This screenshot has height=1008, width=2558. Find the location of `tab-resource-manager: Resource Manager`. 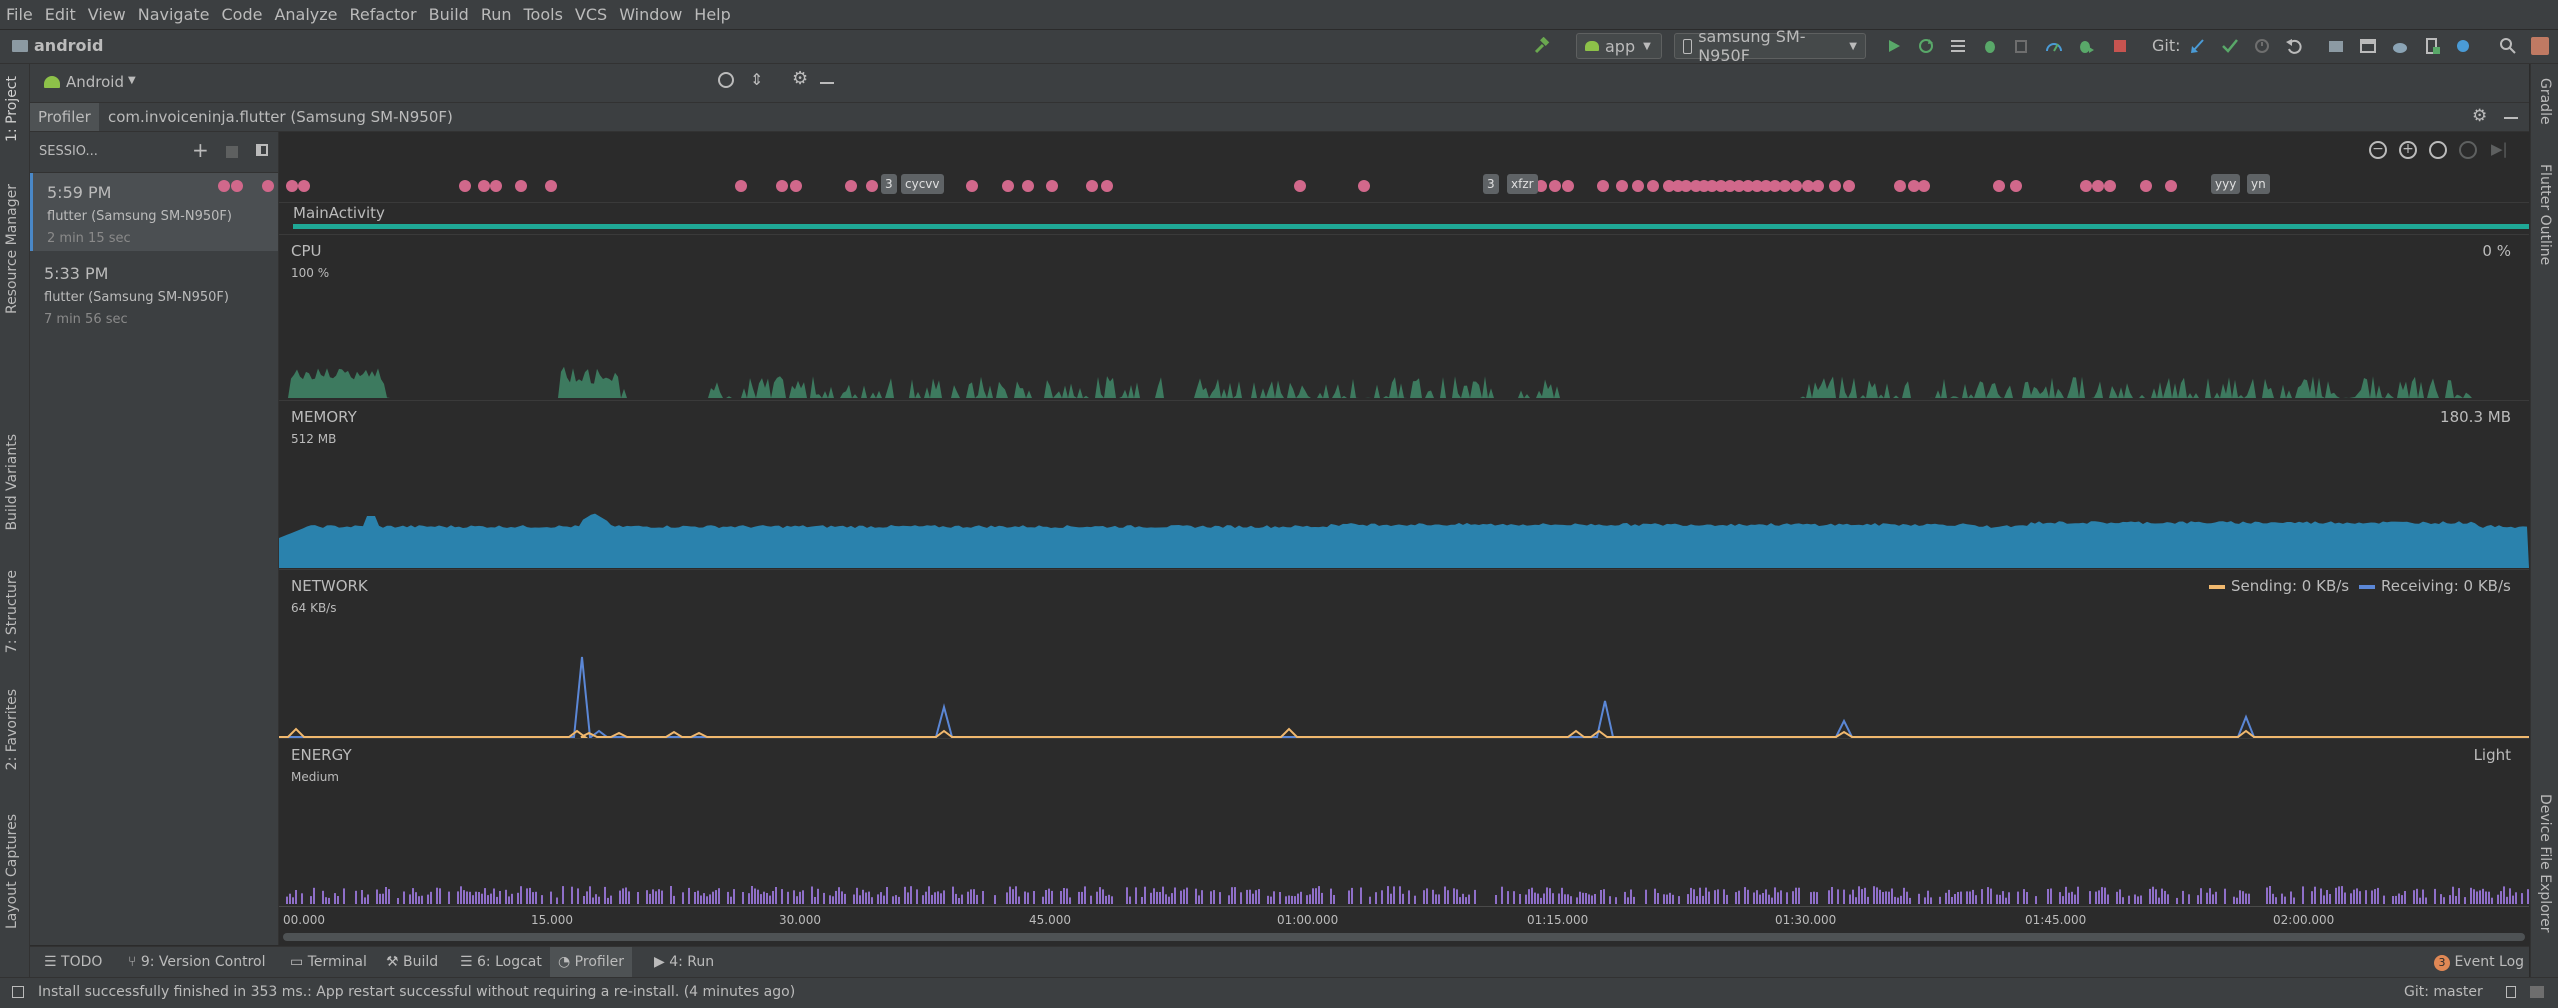

tab-resource-manager: Resource Manager is located at coordinates (12, 249).